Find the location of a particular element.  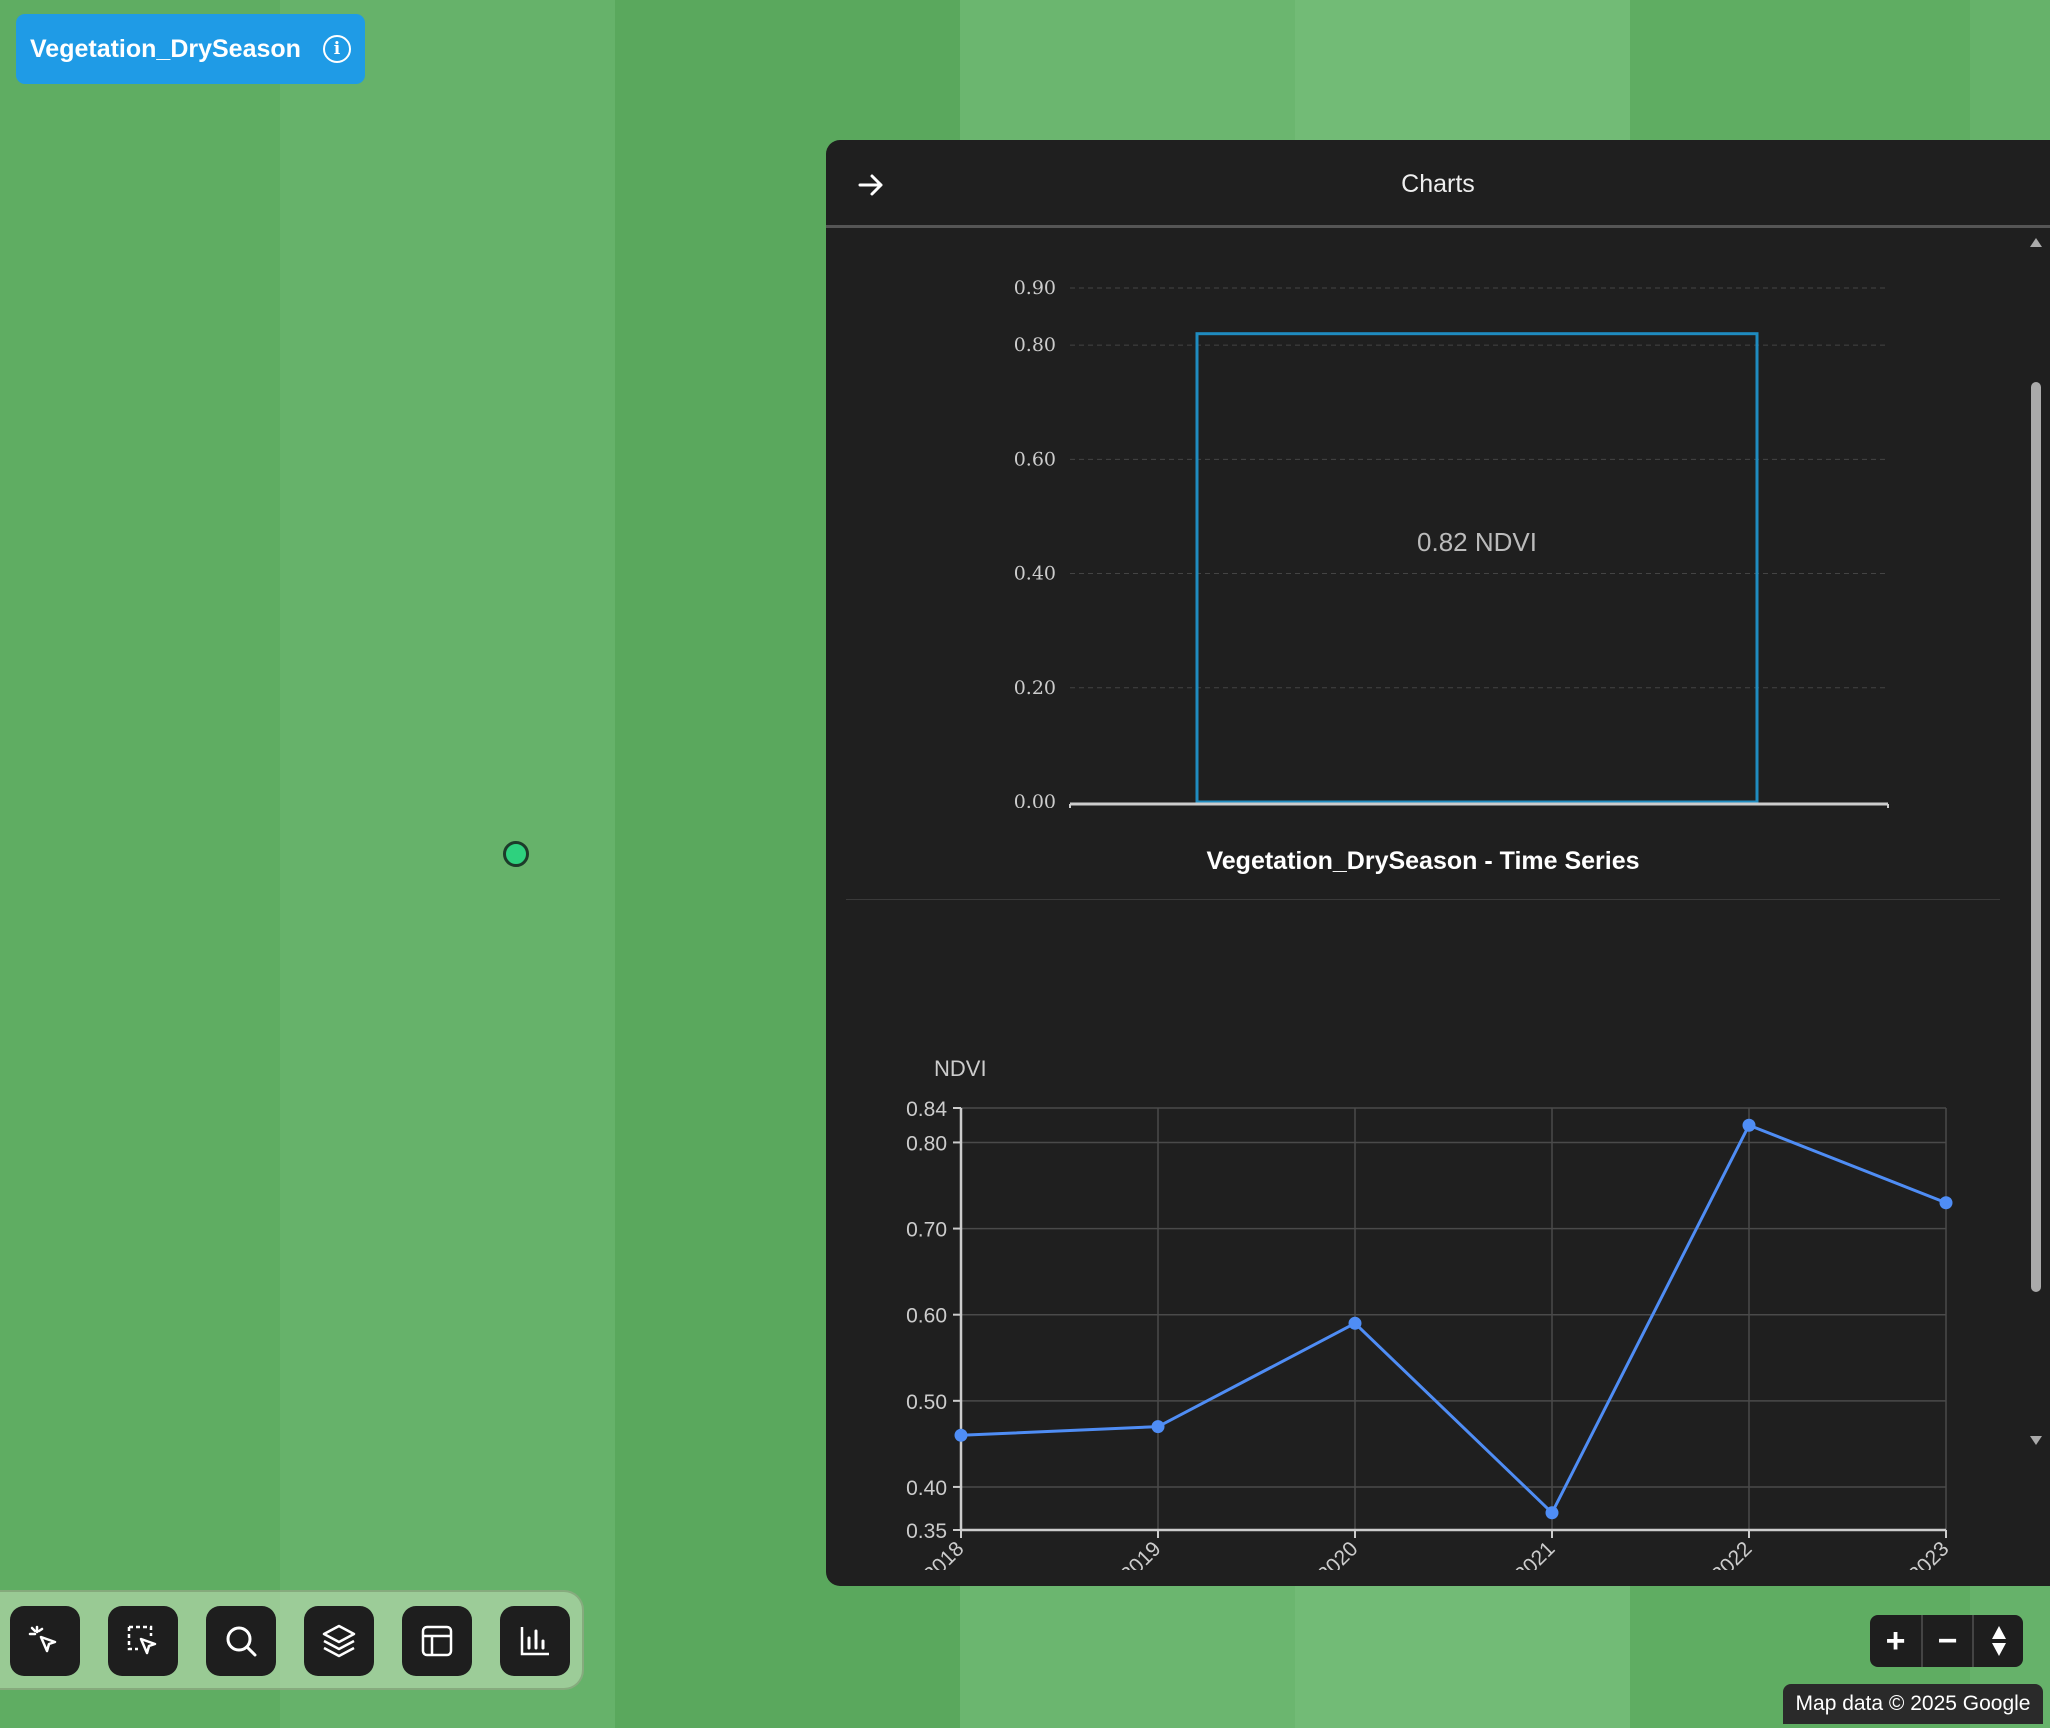

zoom-out-button: − is located at coordinates (1946, 1641).